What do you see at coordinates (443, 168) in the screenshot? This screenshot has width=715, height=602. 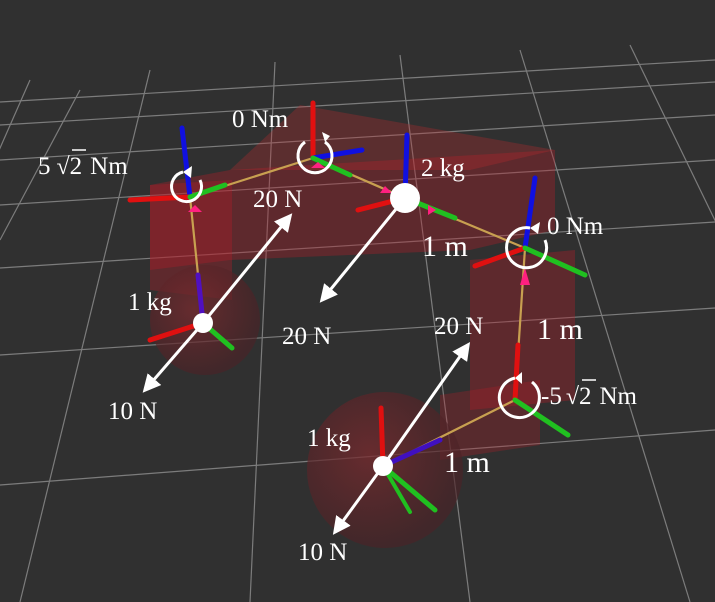 I see `mass-label-center: 2 kg` at bounding box center [443, 168].